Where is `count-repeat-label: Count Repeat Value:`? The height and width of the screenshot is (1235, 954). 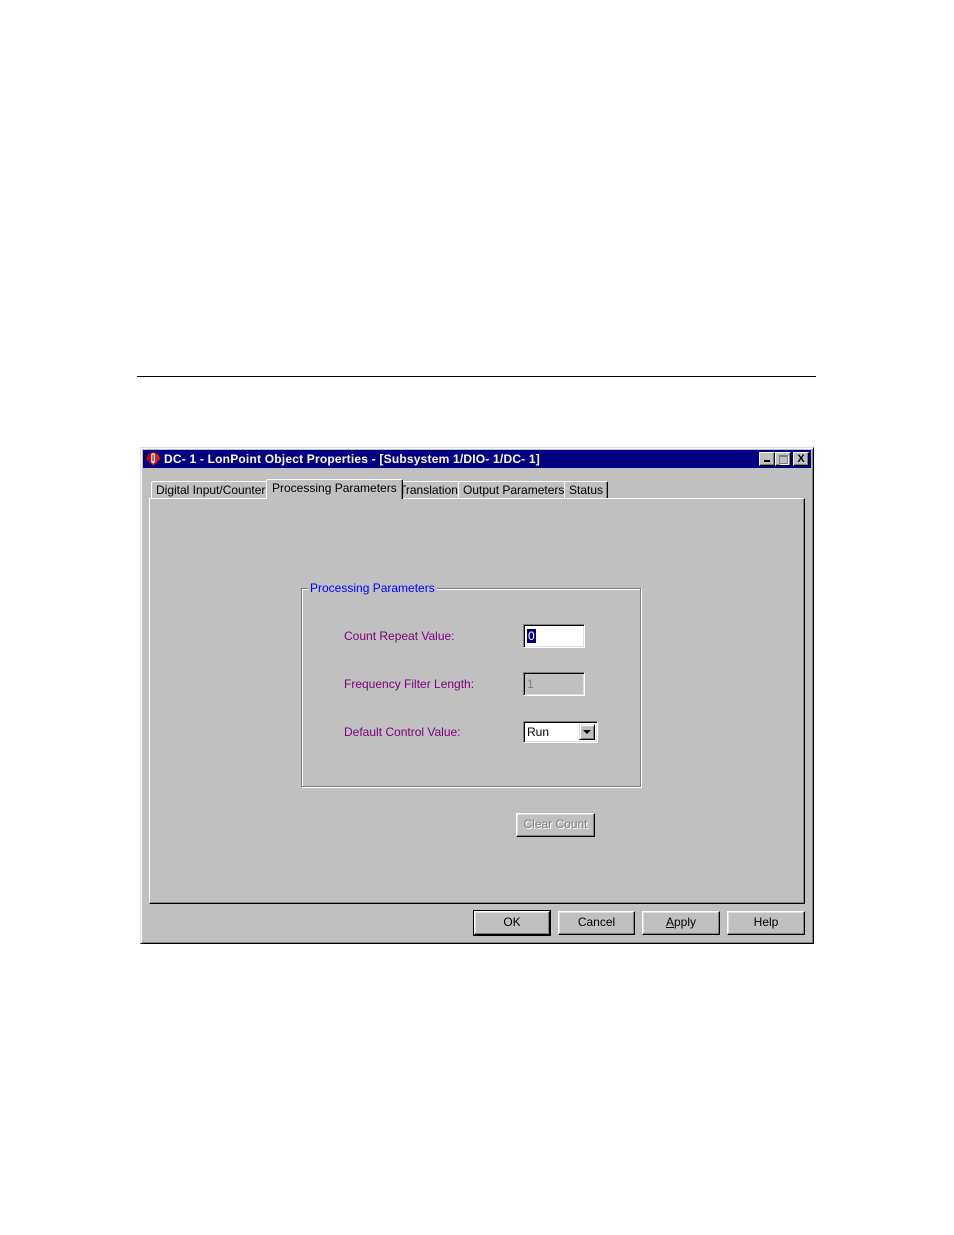 count-repeat-label: Count Repeat Value: is located at coordinates (399, 636).